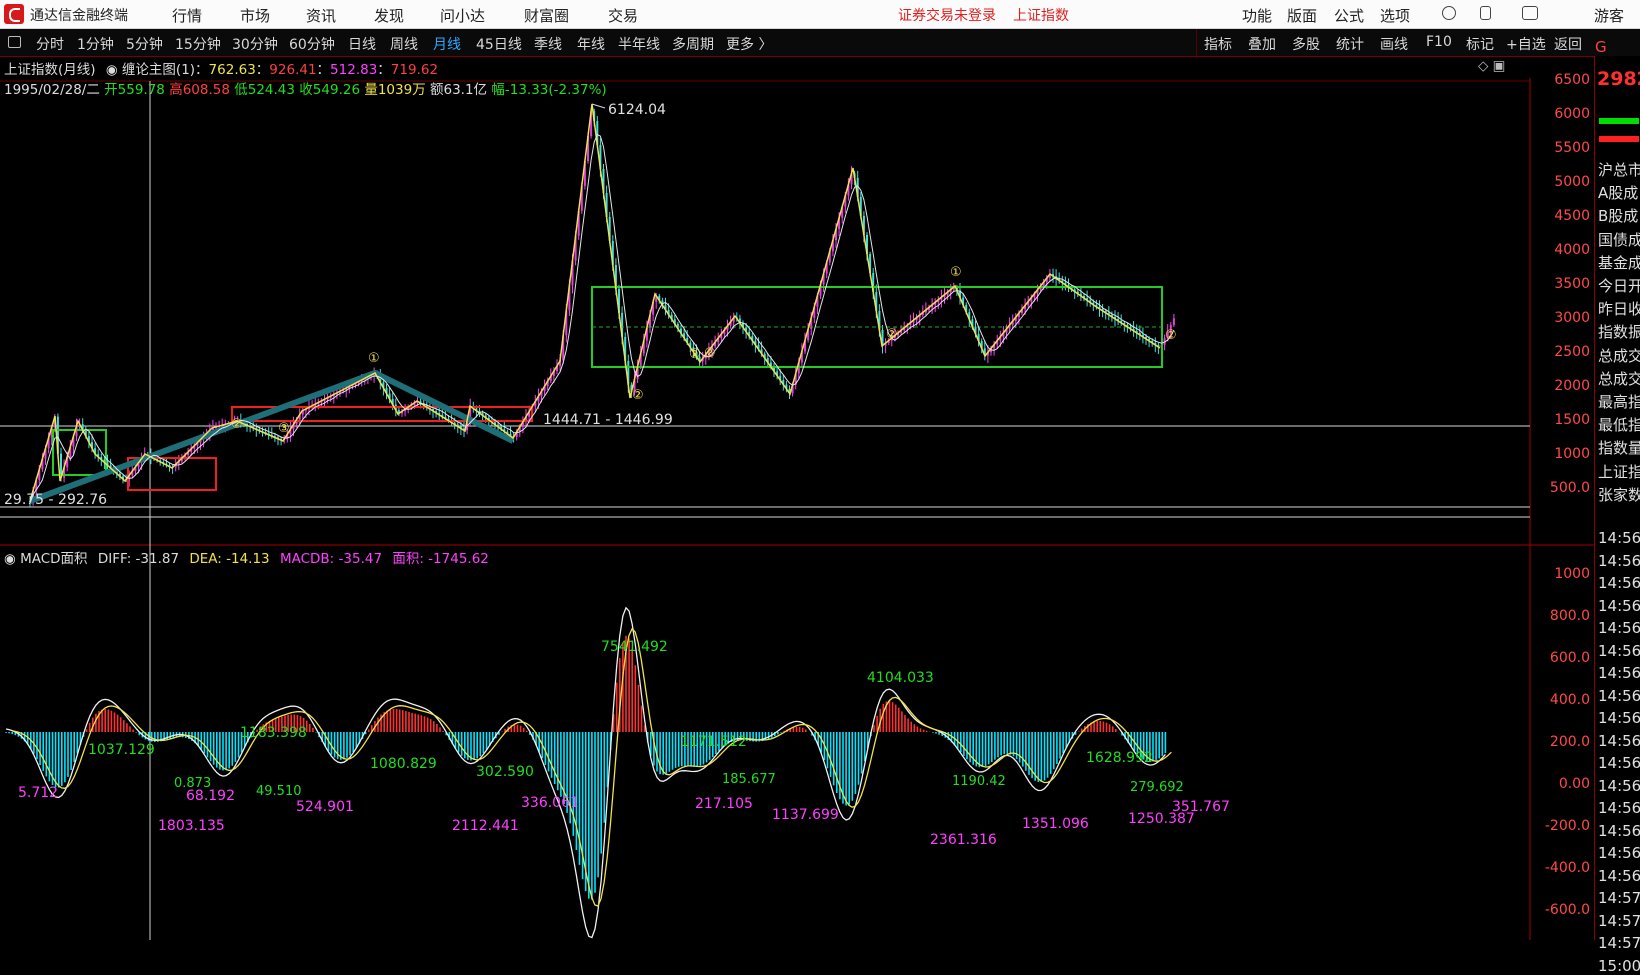 Image resolution: width=1640 pixels, height=975 pixels. What do you see at coordinates (1619, 447) in the screenshot?
I see `panel-stat-12: 指数量` at bounding box center [1619, 447].